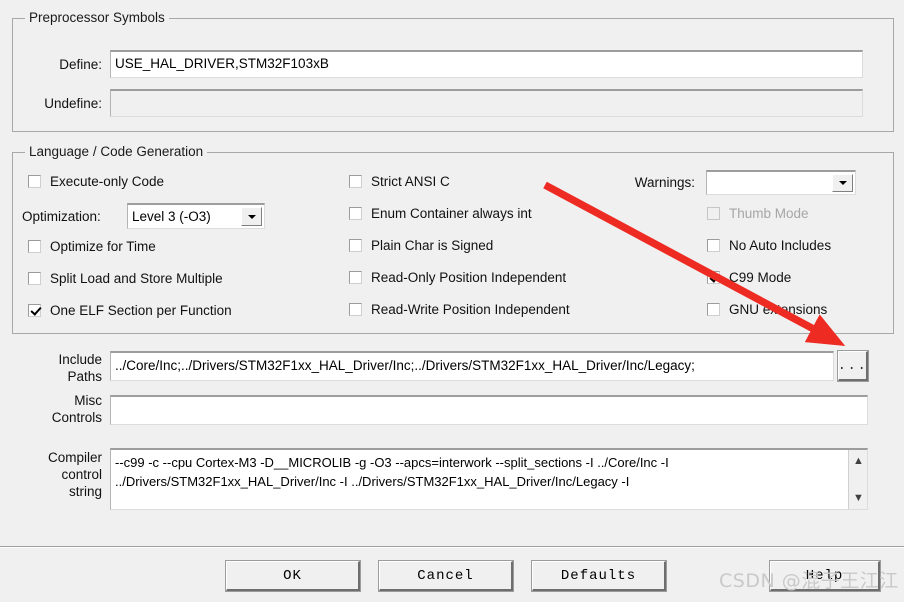 The image size is (904, 602). I want to click on define-label: Define:, so click(80, 64).